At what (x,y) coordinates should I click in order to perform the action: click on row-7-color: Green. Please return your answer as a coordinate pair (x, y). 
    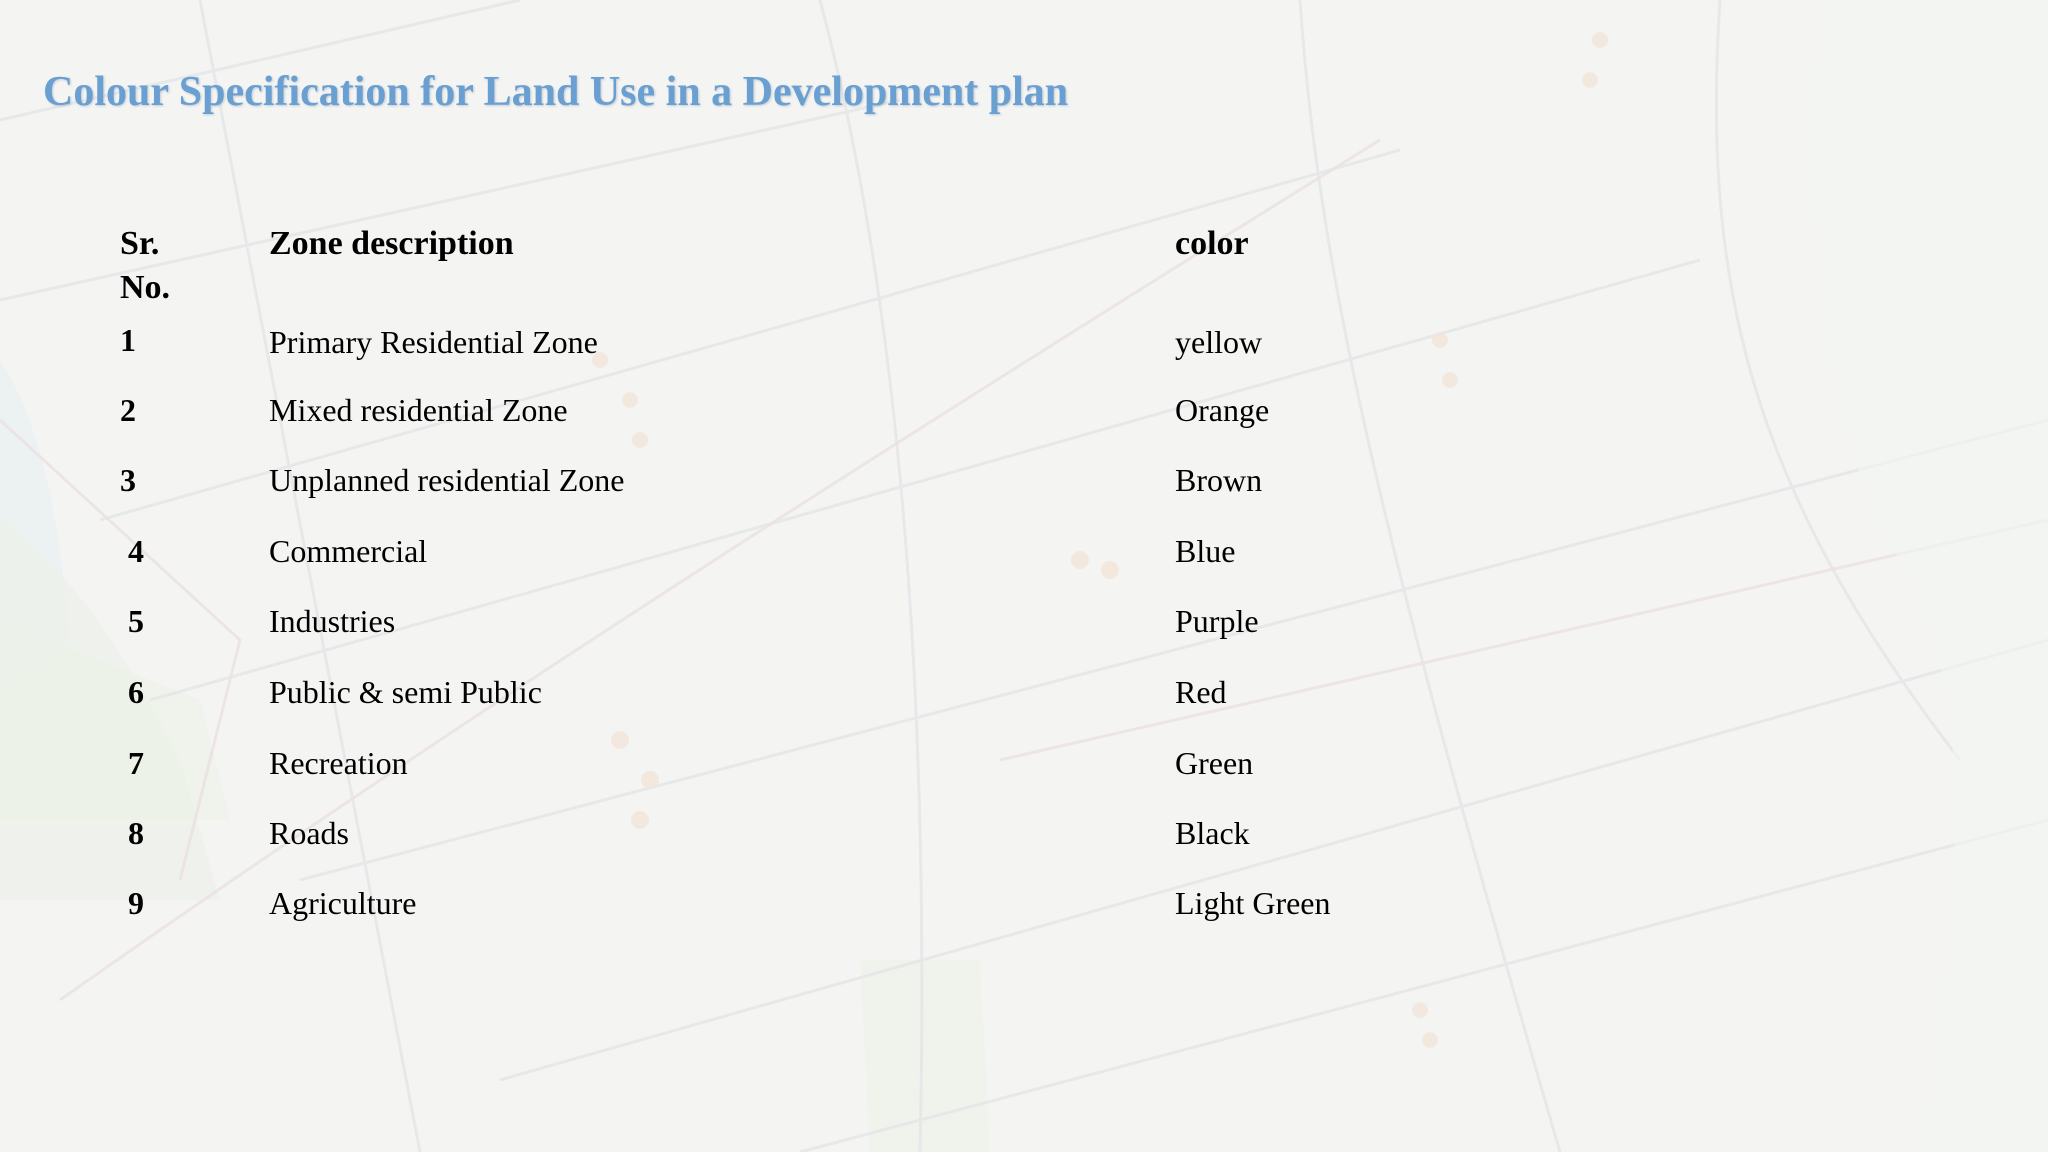
    Looking at the image, I should click on (1214, 763).